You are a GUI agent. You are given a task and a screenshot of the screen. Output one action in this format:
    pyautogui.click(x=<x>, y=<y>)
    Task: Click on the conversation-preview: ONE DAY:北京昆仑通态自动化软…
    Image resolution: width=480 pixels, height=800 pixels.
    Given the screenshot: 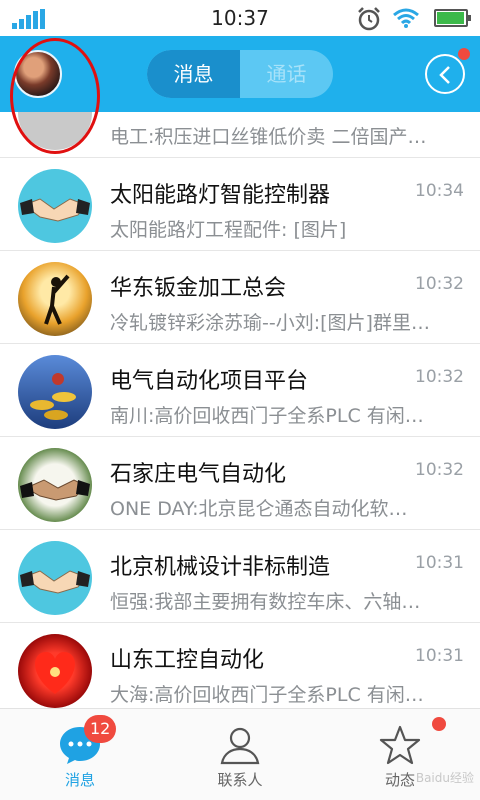 What is the action you would take?
    pyautogui.click(x=259, y=509)
    